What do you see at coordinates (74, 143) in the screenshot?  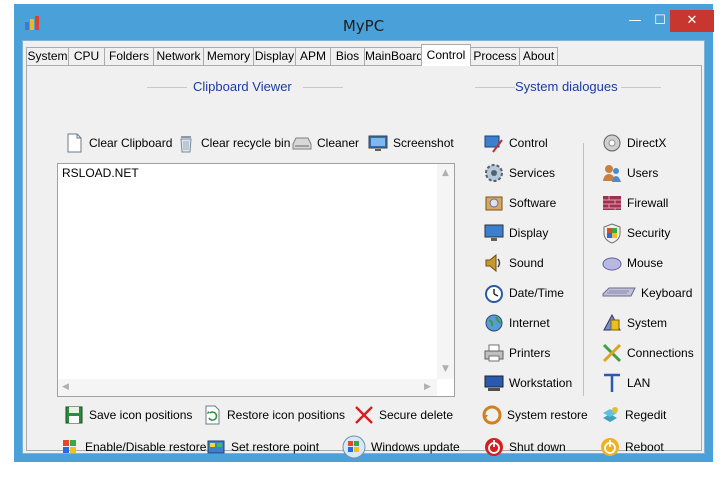 I see `document-icon` at bounding box center [74, 143].